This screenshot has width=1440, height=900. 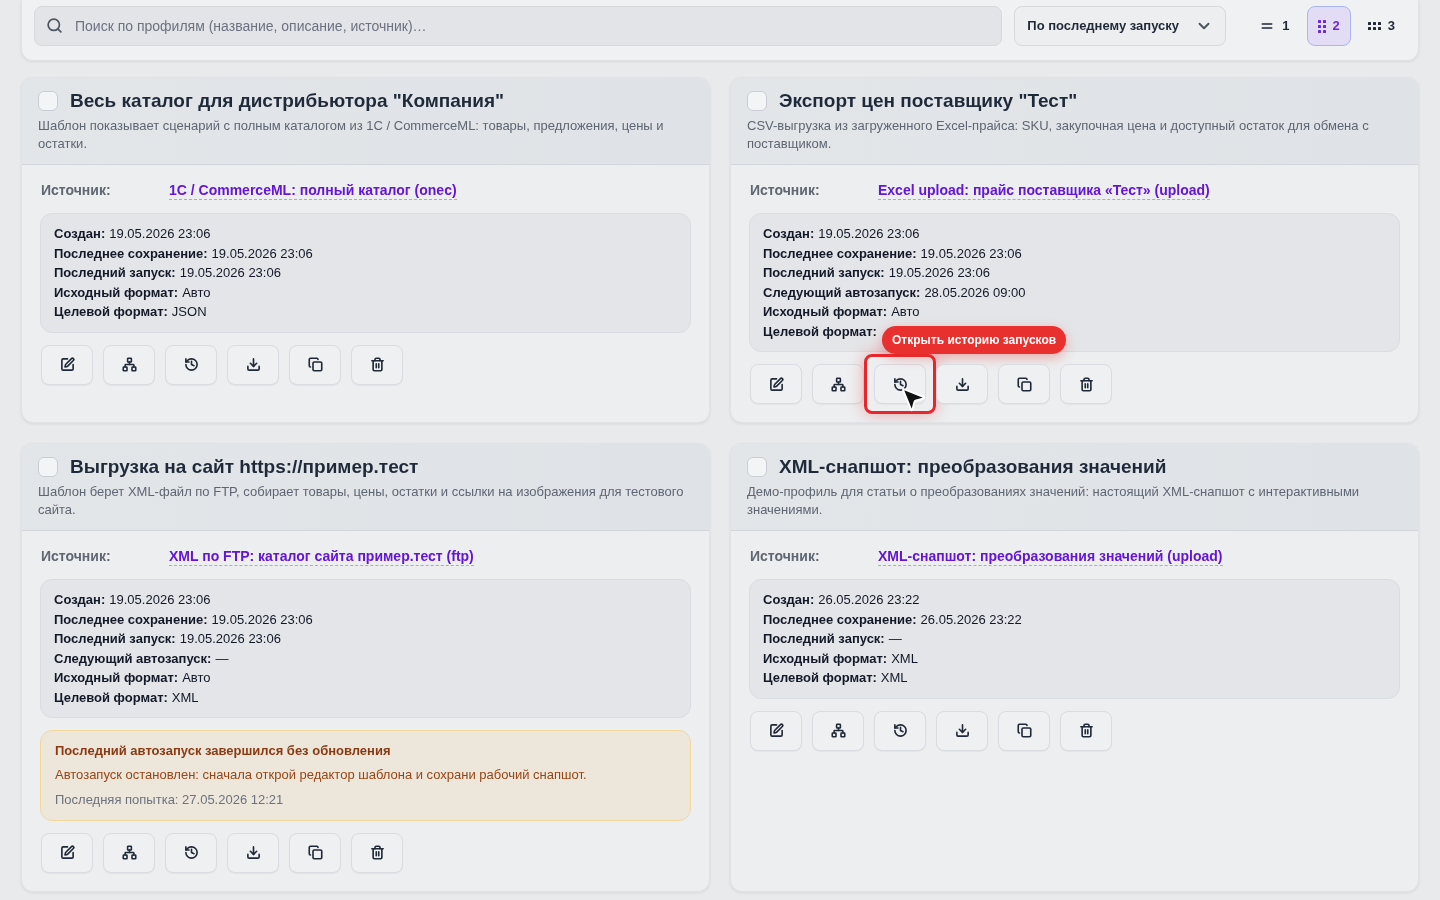 I want to click on card-title: XML-снапшот: преобразования значений, so click(x=973, y=467).